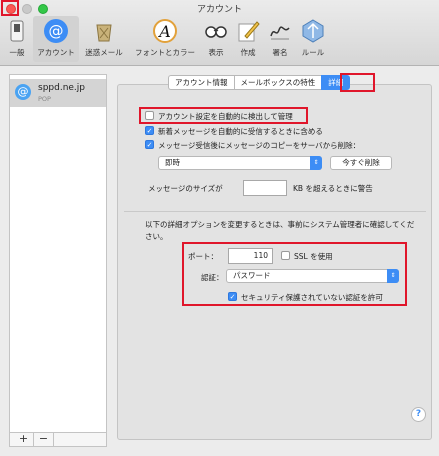 The width and height of the screenshot is (439, 456). I want to click on delete-now-button: 今すぐ削除, so click(361, 163).